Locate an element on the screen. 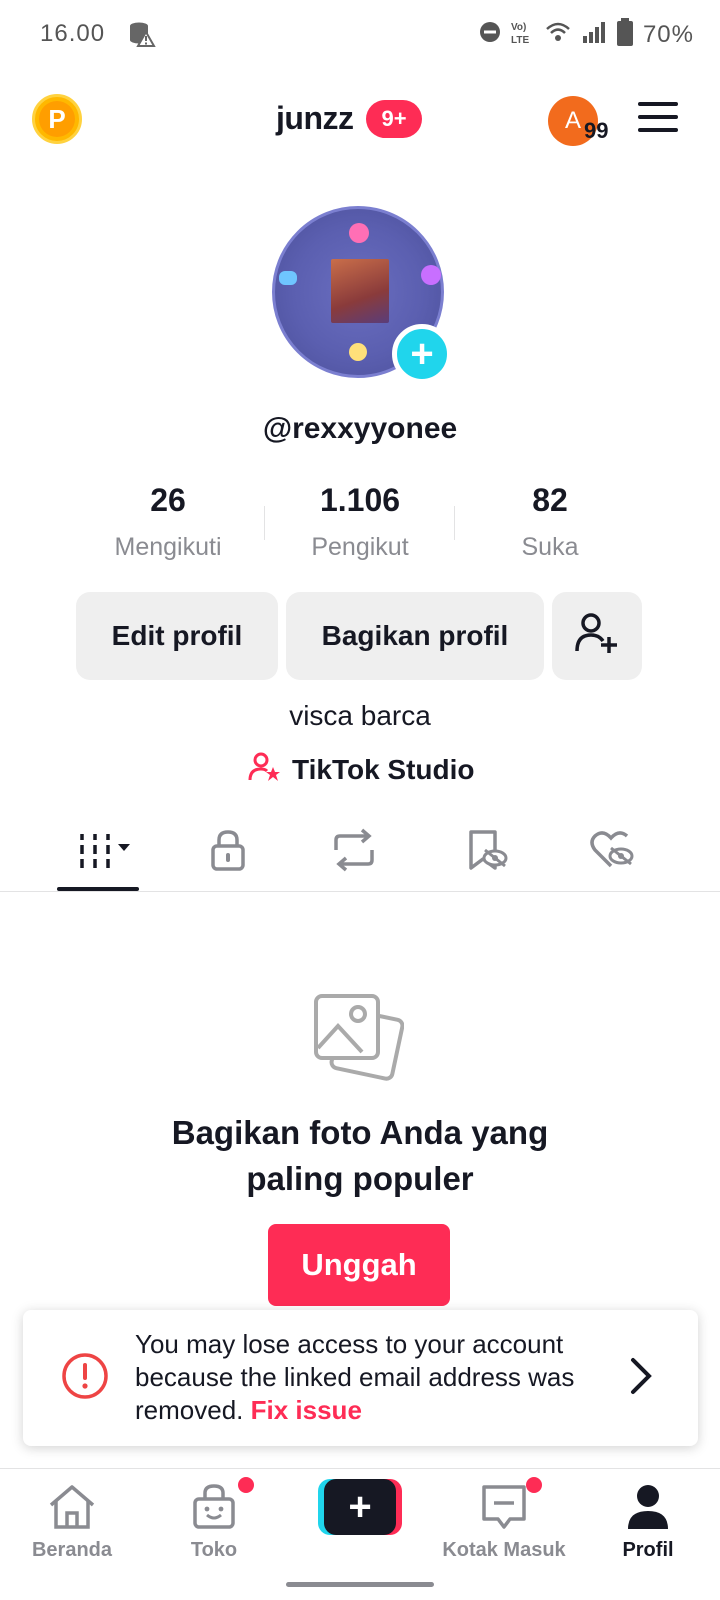 The width and height of the screenshot is (720, 1600). nav-shop-label: Toko is located at coordinates (214, 1550).